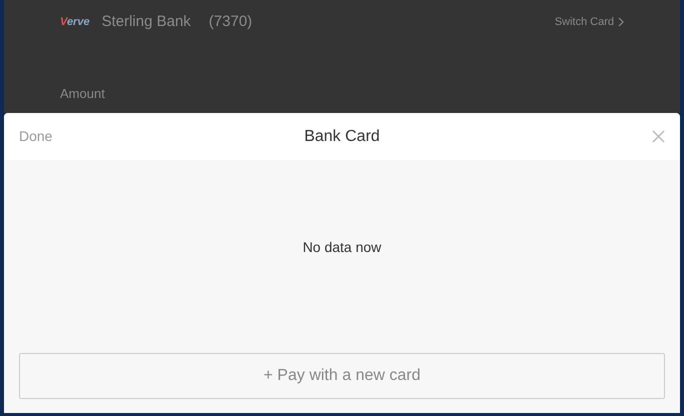 The image size is (684, 416). What do you see at coordinates (146, 22) in the screenshot?
I see `bank-name: Sterling Bank` at bounding box center [146, 22].